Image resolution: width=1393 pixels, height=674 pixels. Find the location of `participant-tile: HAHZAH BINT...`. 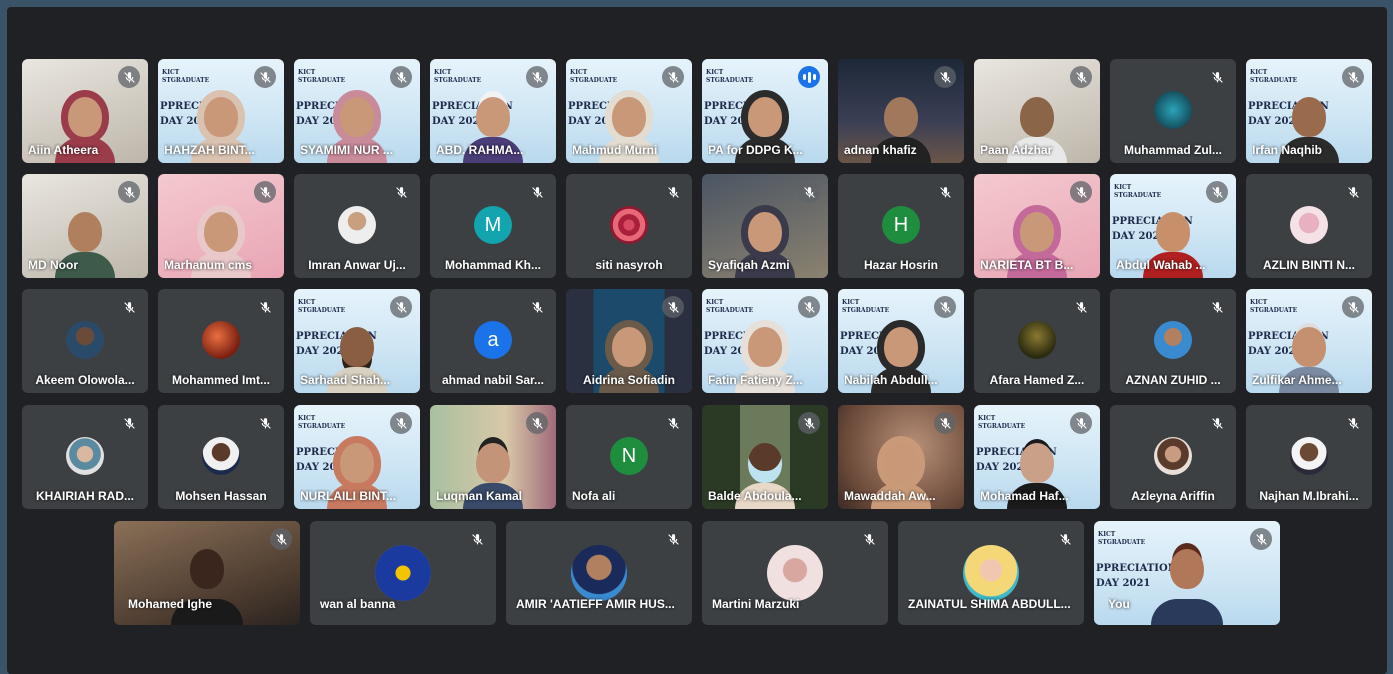

participant-tile: HAHZAH BINT... is located at coordinates (221, 111).